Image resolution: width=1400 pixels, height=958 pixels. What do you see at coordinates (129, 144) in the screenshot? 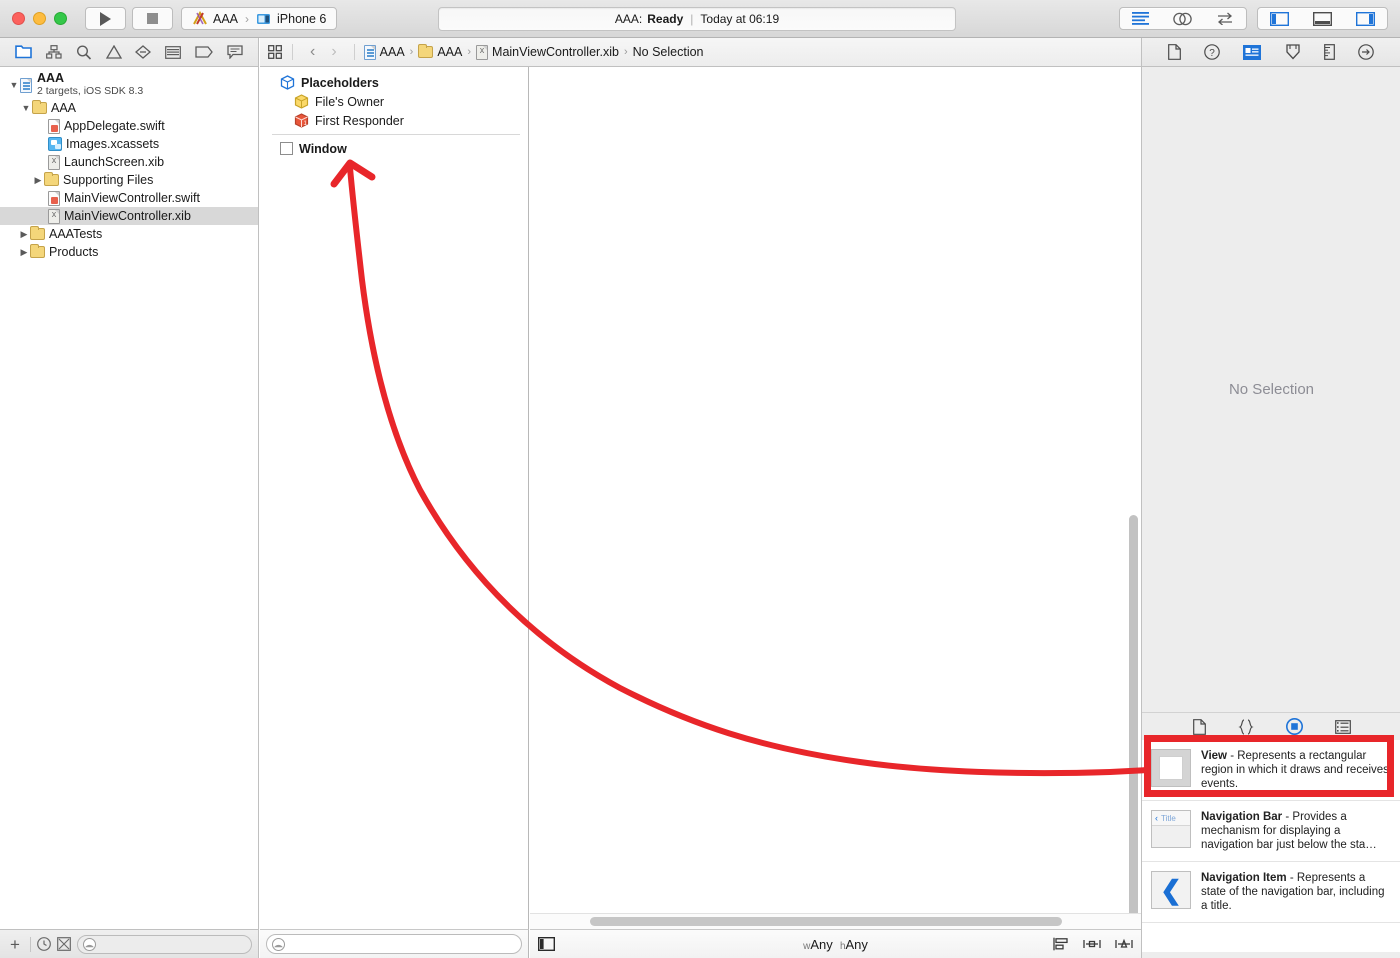
I see `tree-row-images-xcassets: Images.xcassets` at bounding box center [129, 144].